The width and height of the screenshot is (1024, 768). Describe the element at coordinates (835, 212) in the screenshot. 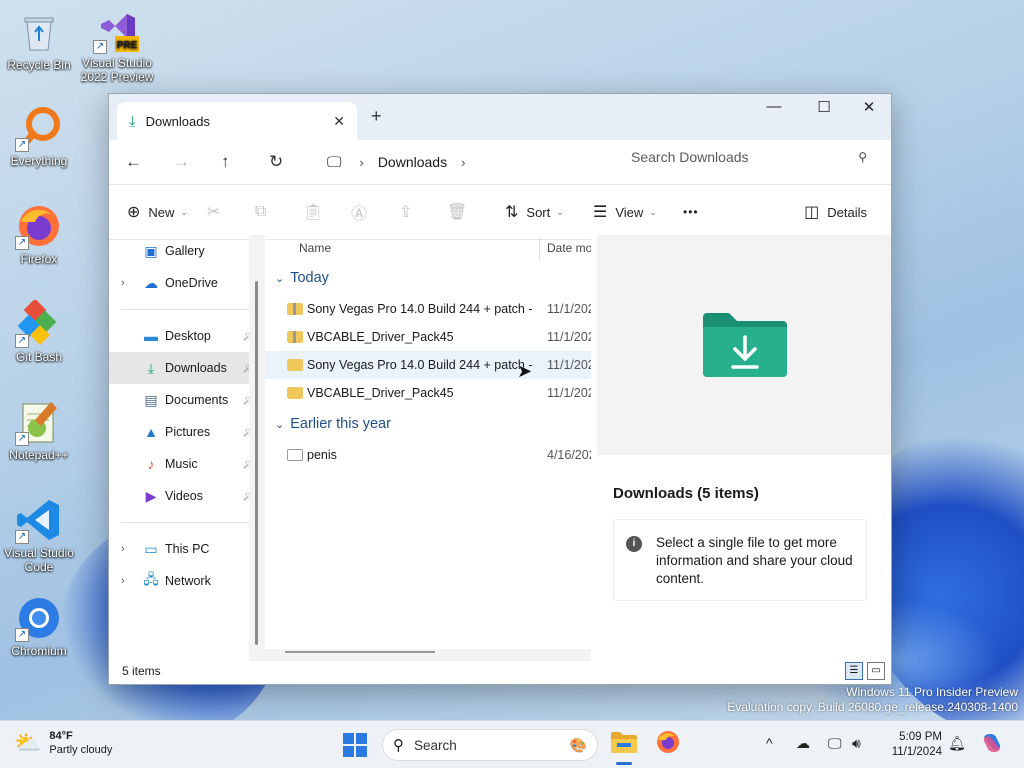

I see `details-button: ◫ Details` at that location.